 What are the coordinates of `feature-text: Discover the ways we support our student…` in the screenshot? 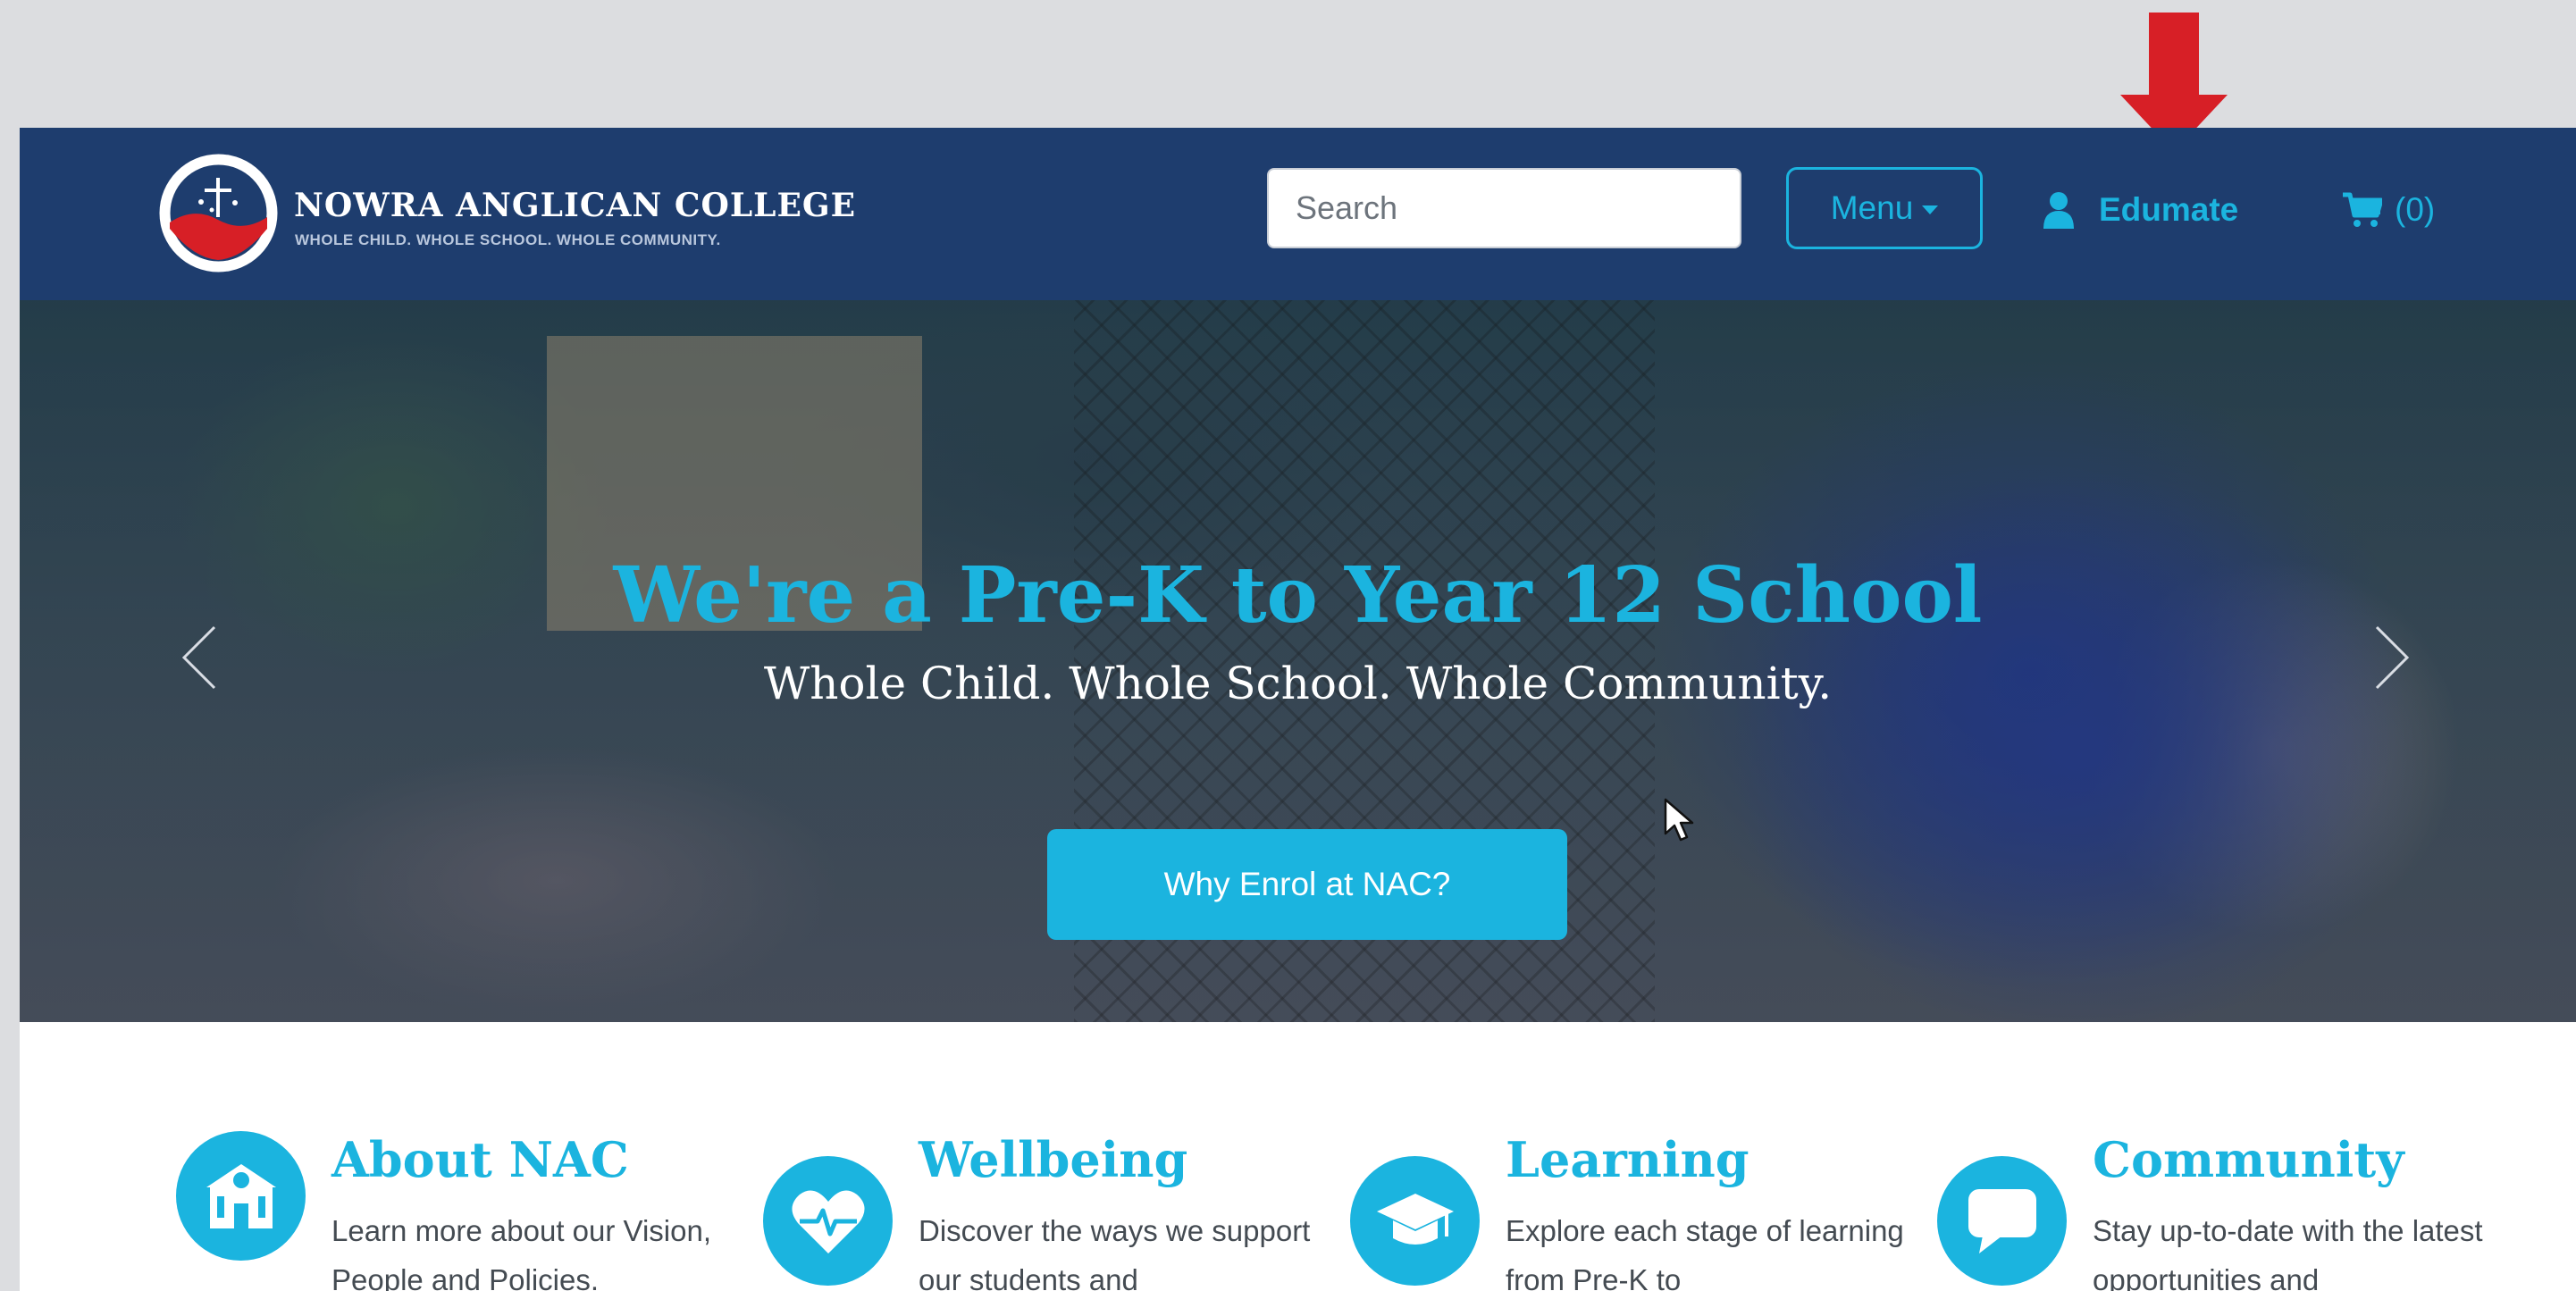 It's located at (1115, 1253).